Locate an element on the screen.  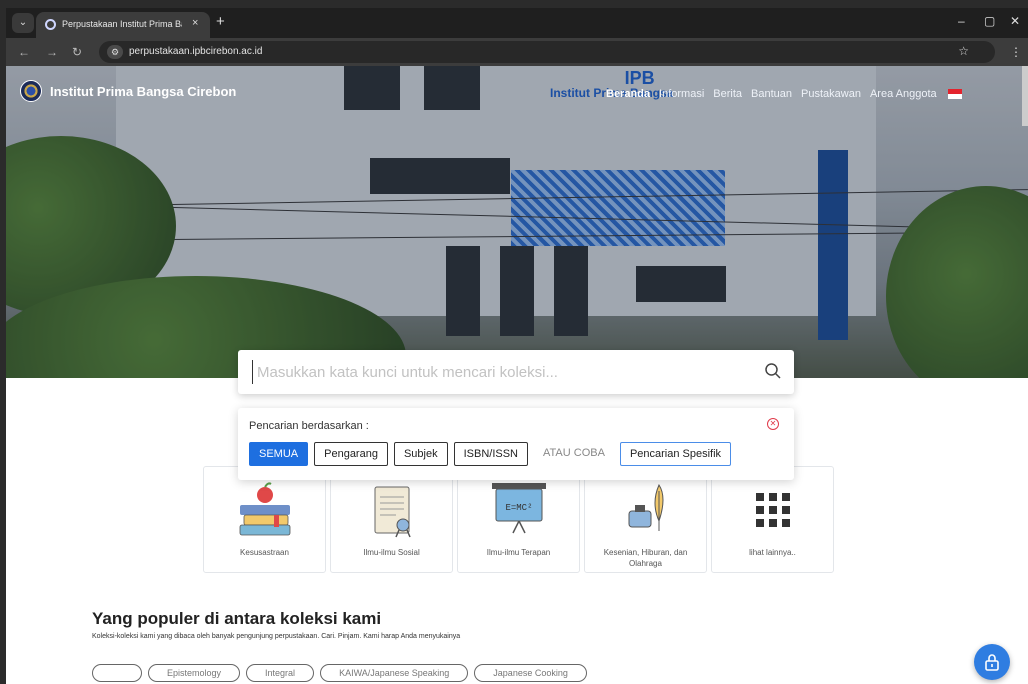
window-close-icon: ✕ is located at coordinates (1015, 21).